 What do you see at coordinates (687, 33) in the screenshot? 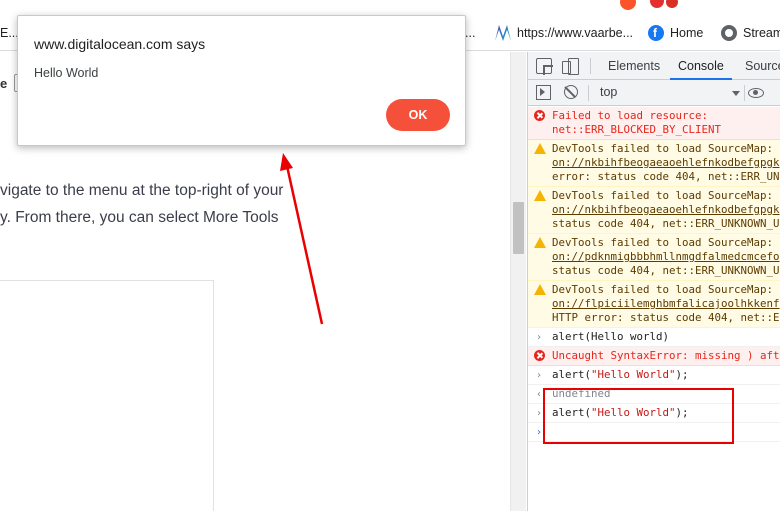
I see `bookmark-label: Home` at bounding box center [687, 33].